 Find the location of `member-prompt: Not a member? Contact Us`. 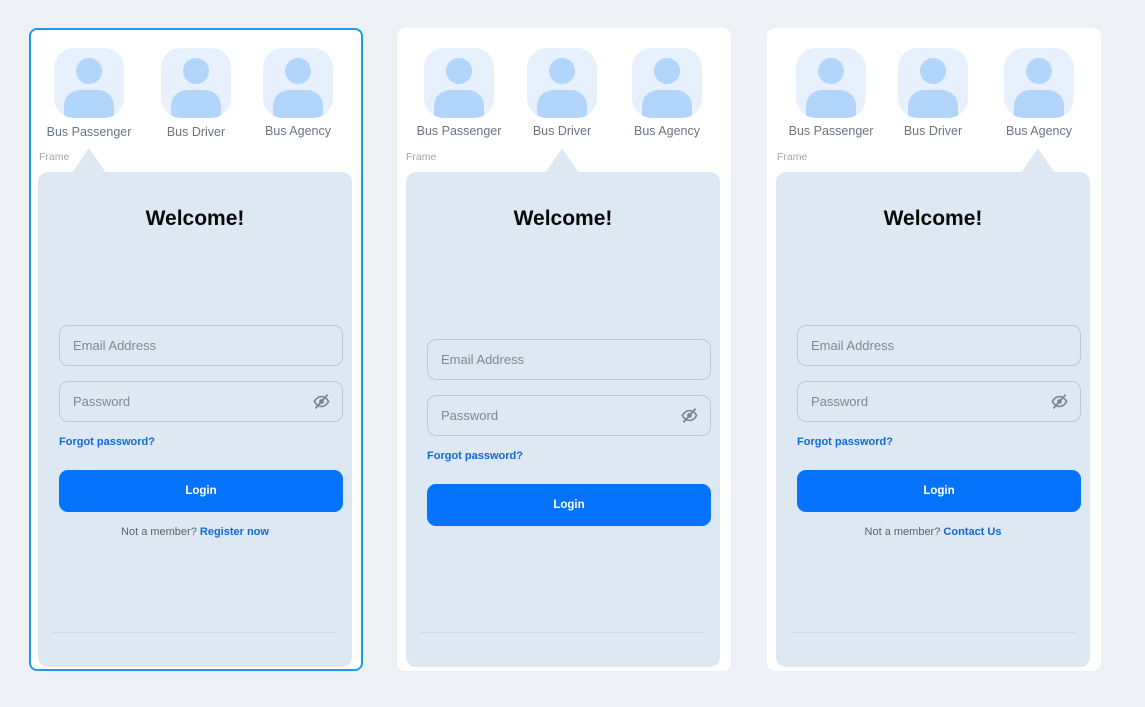

member-prompt: Not a member? Contact Us is located at coordinates (933, 532).